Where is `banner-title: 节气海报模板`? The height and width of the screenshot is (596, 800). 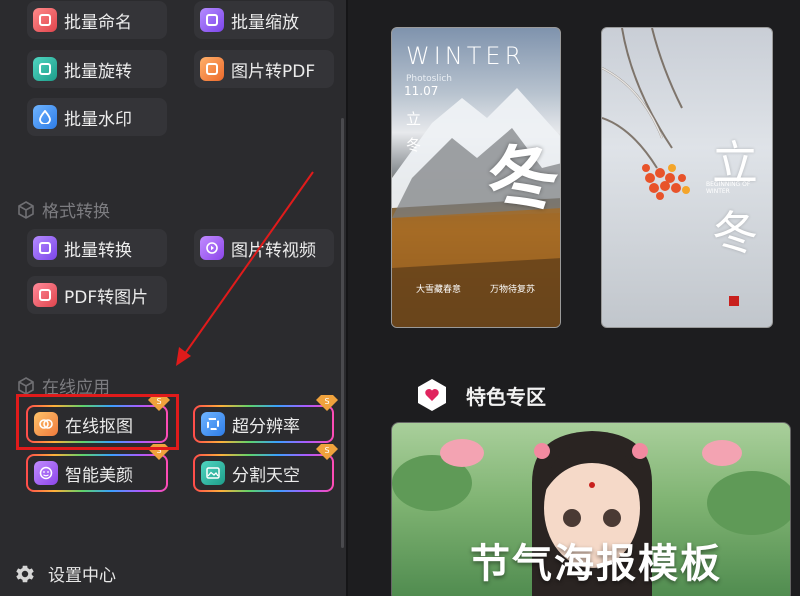
banner-title: 节气海报模板 is located at coordinates (596, 564).